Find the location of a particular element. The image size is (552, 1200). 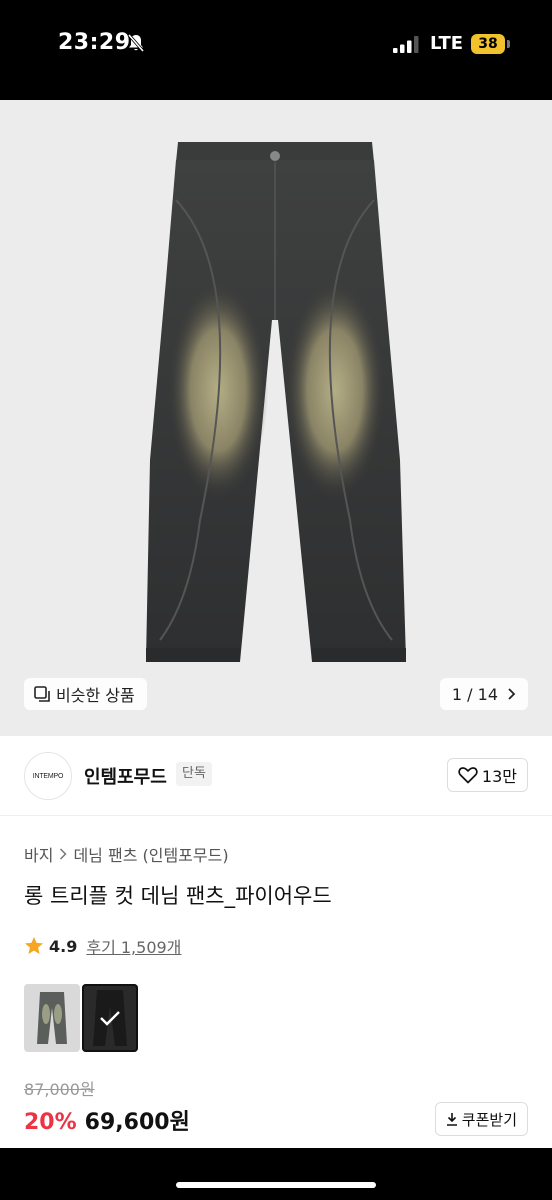

brand-logo: INTEMPO is located at coordinates (48, 776).